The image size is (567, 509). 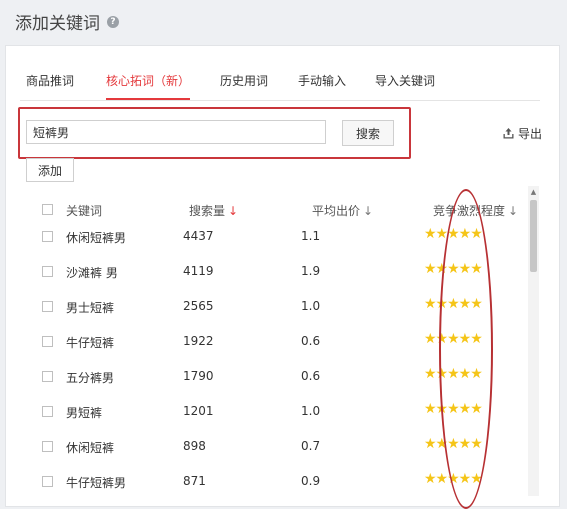 What do you see at coordinates (530, 134) in the screenshot?
I see `export-label: 导出` at bounding box center [530, 134].